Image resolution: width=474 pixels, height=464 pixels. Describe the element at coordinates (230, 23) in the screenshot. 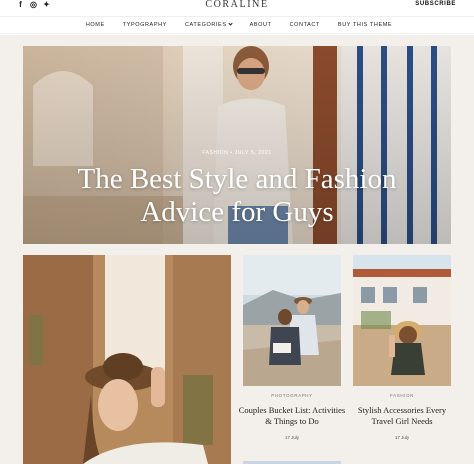

I see `chevron-down-icon` at that location.